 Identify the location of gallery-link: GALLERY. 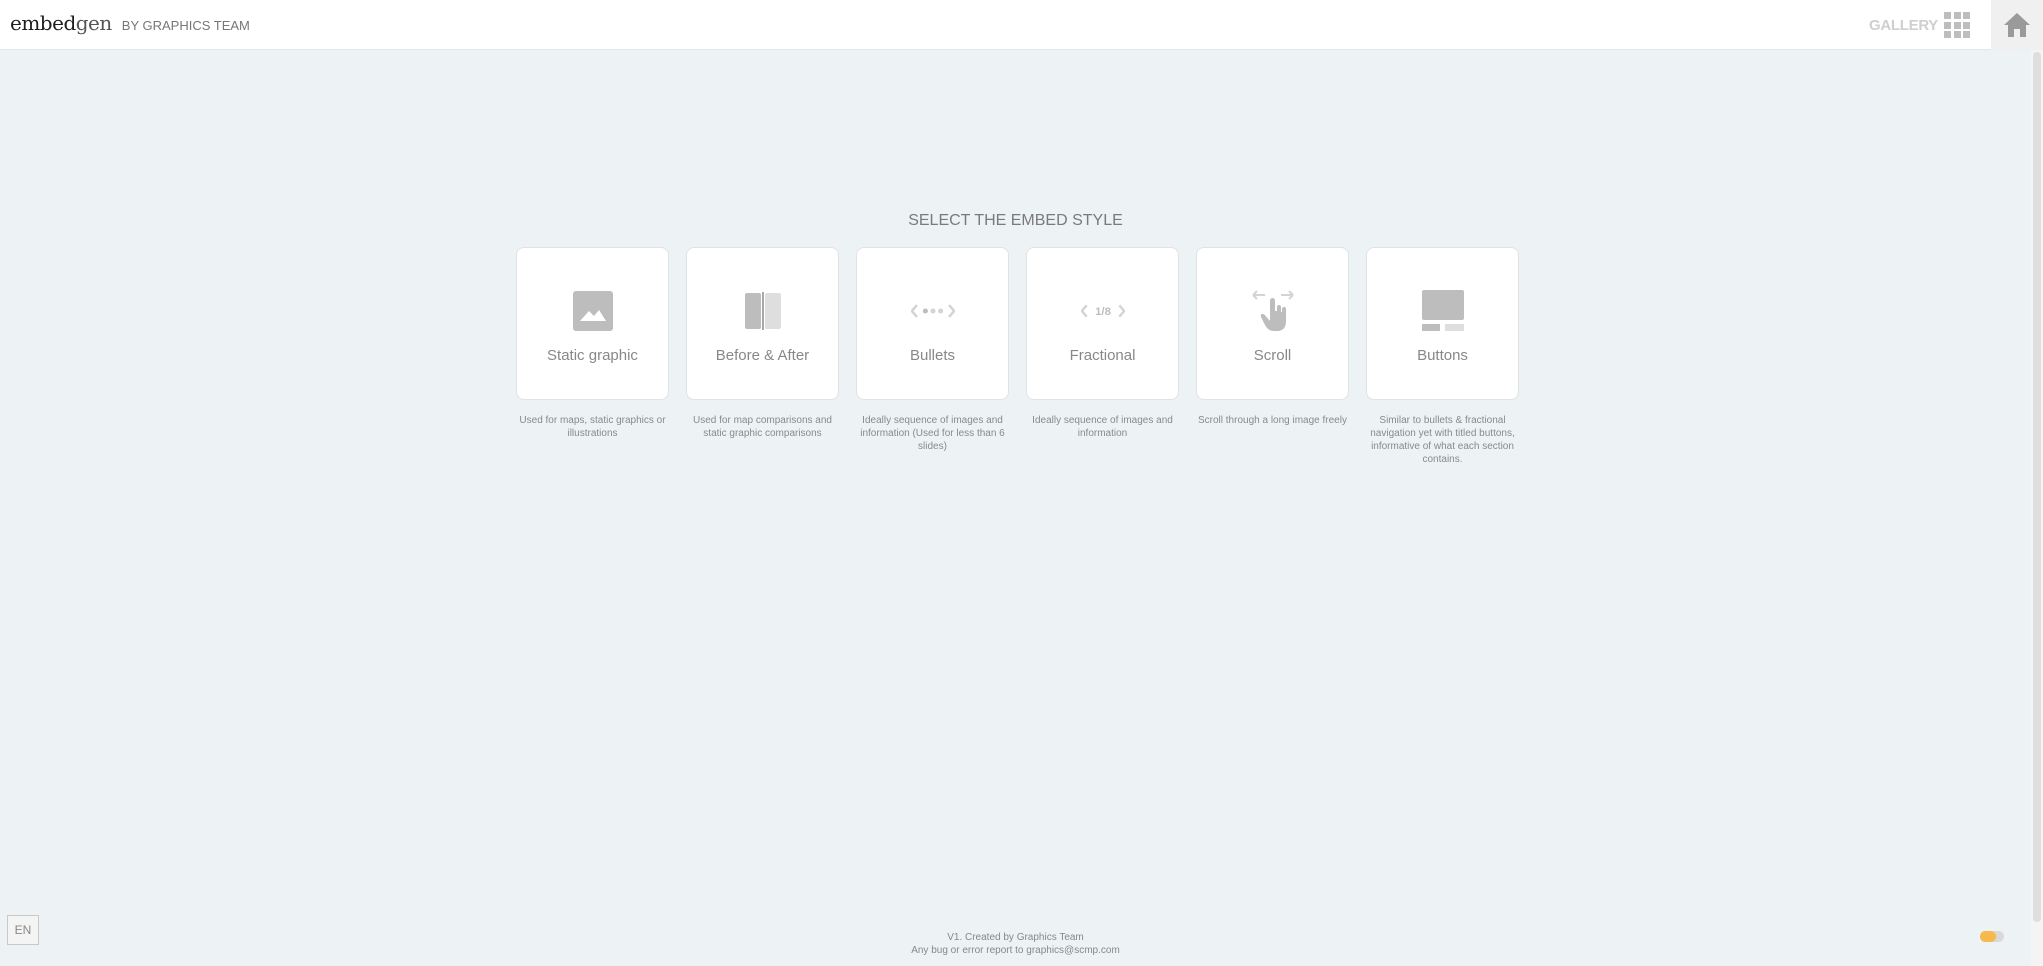
(1903, 25).